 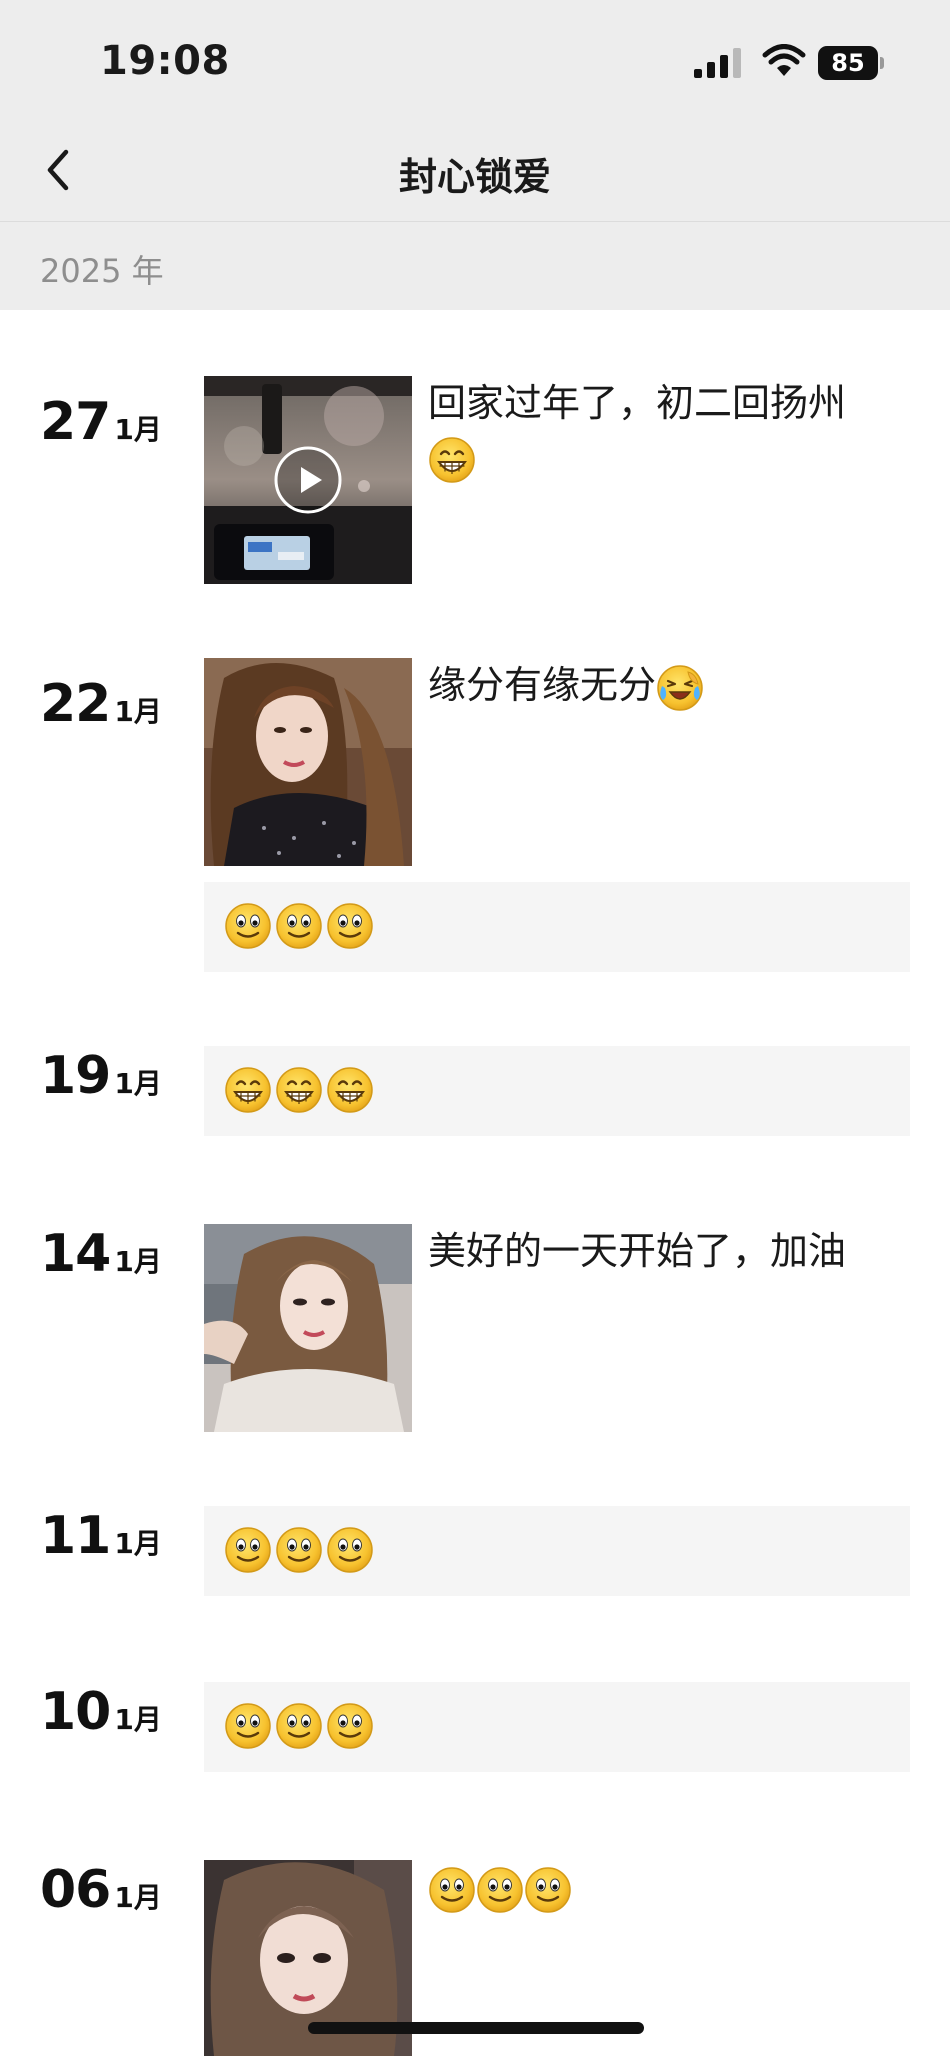 I want to click on home-indicator, so click(x=476, y=2028).